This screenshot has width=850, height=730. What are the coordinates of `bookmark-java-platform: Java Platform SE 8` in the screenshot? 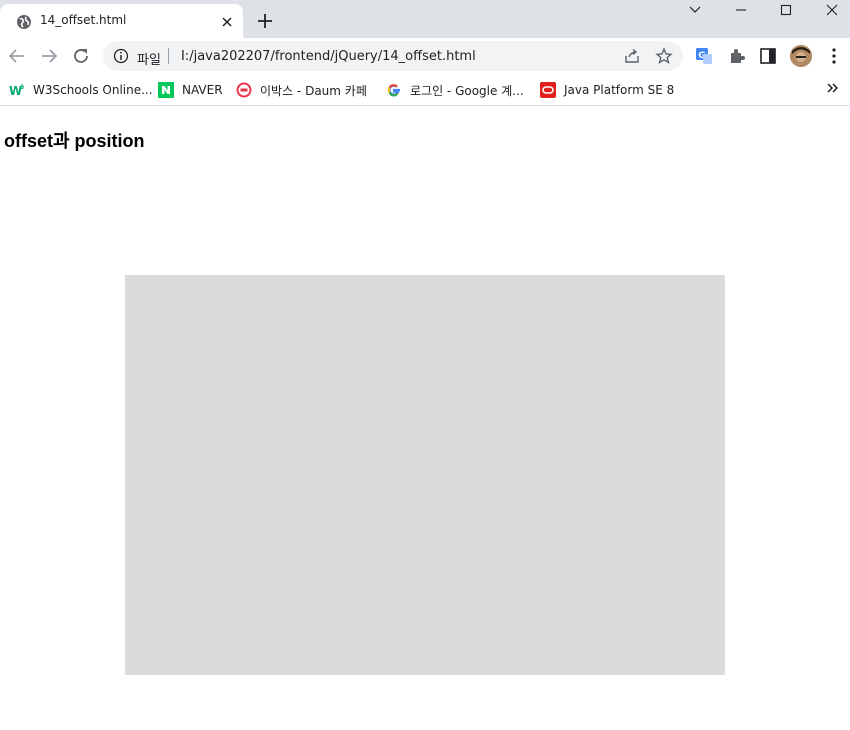 It's located at (607, 90).